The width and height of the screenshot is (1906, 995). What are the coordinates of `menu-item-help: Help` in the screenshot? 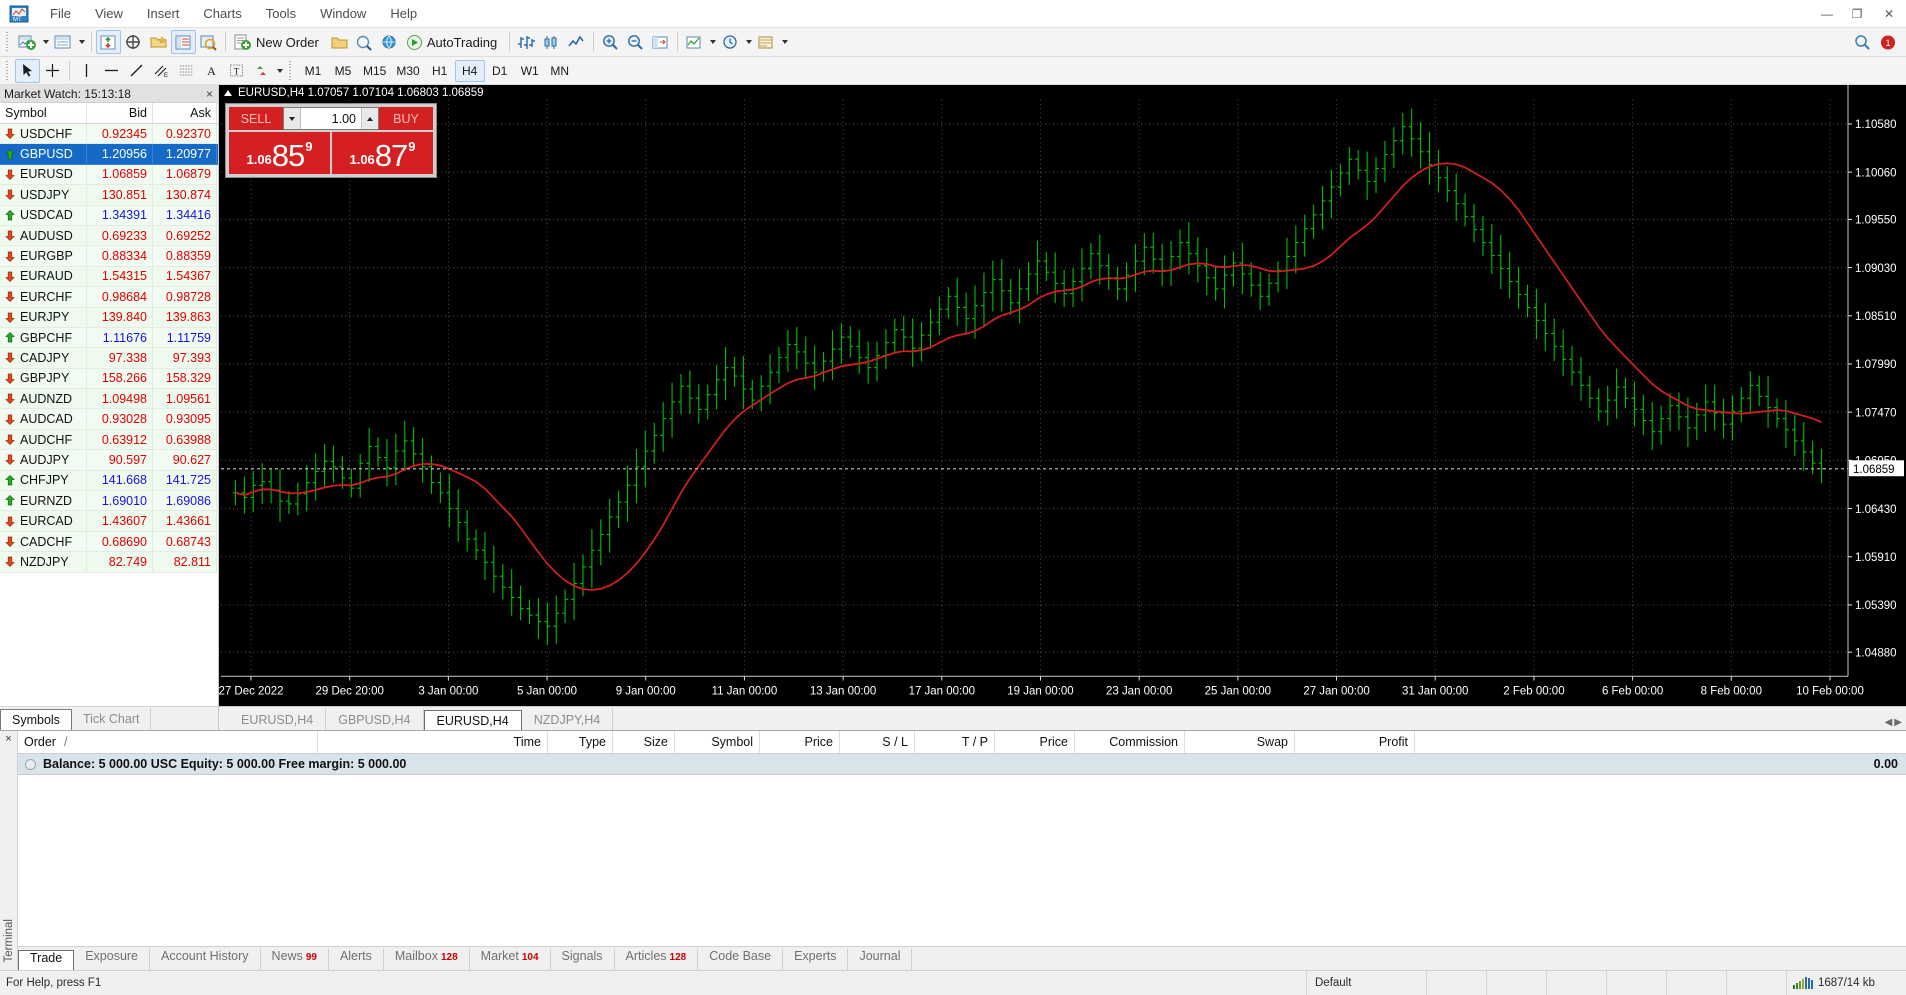 It's located at (403, 14).